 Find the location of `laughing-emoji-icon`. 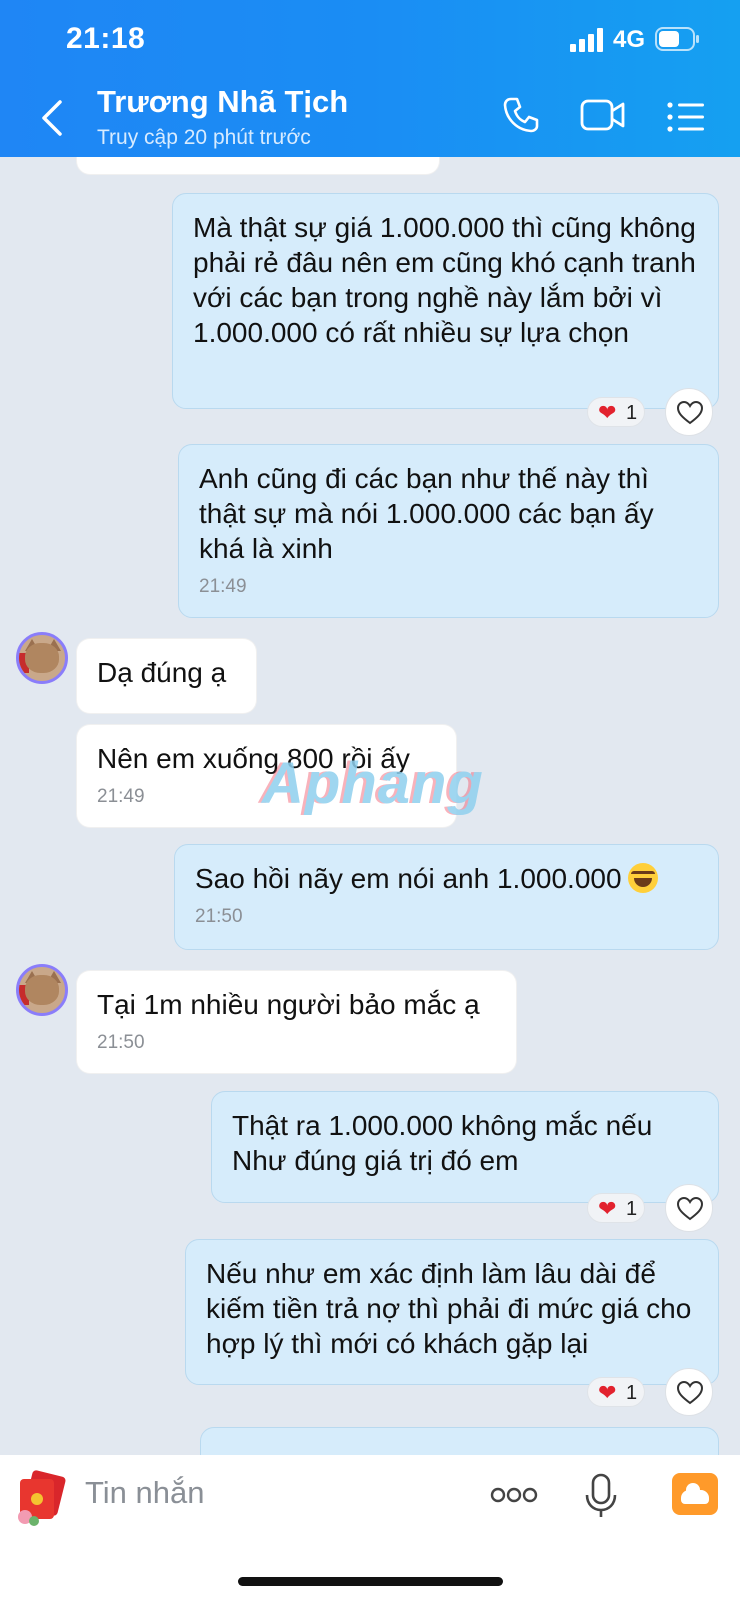

laughing-emoji-icon is located at coordinates (642, 878).